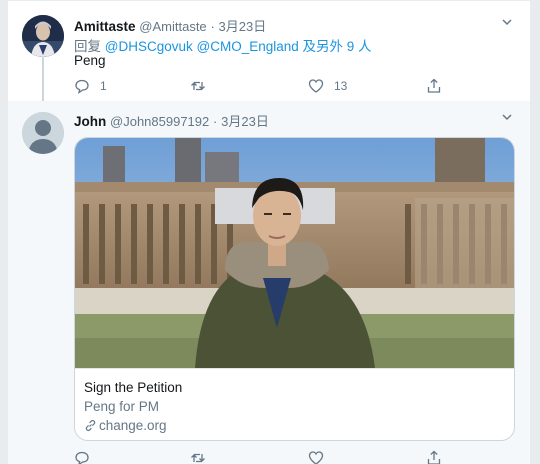 The image size is (540, 464). What do you see at coordinates (90, 60) in the screenshot?
I see `tweet-text: Peng` at bounding box center [90, 60].